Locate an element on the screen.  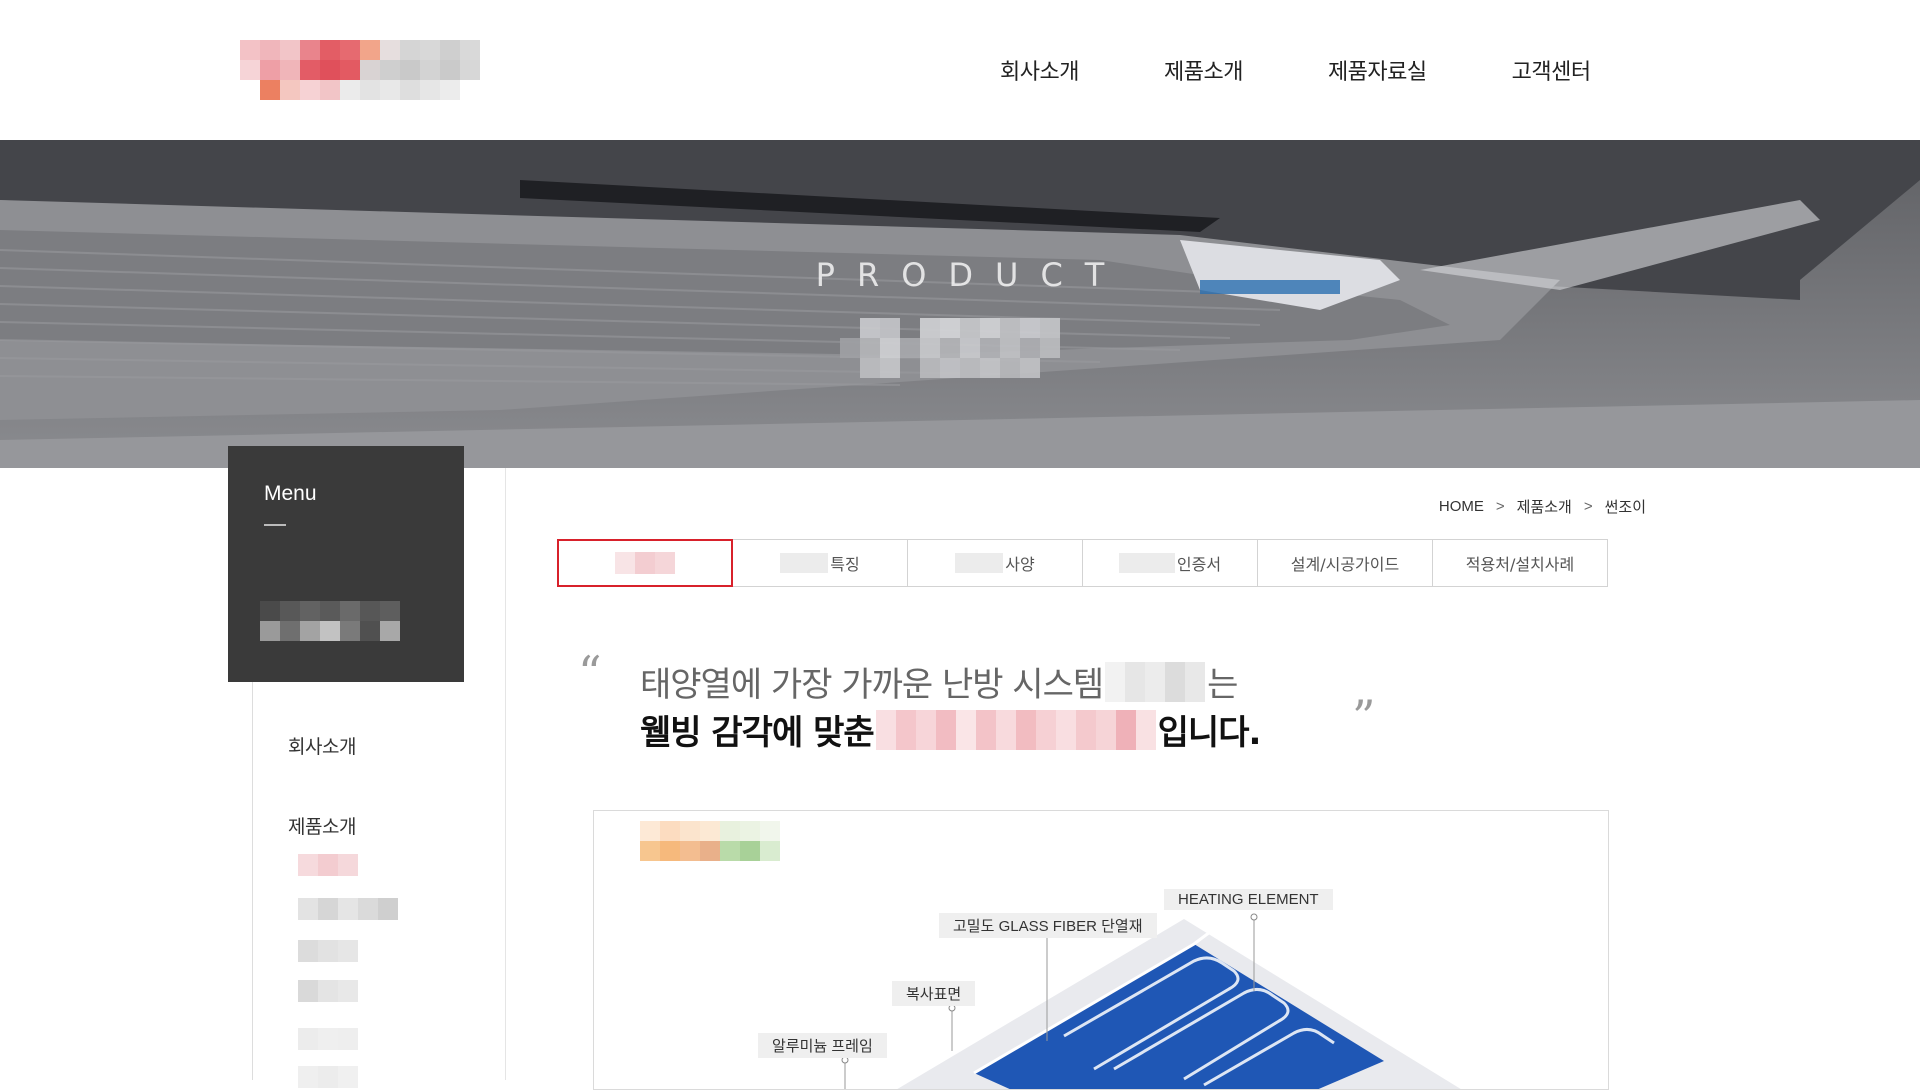
tab-installation-cases-label: 적용처/설치사례 is located at coordinates (1520, 564).